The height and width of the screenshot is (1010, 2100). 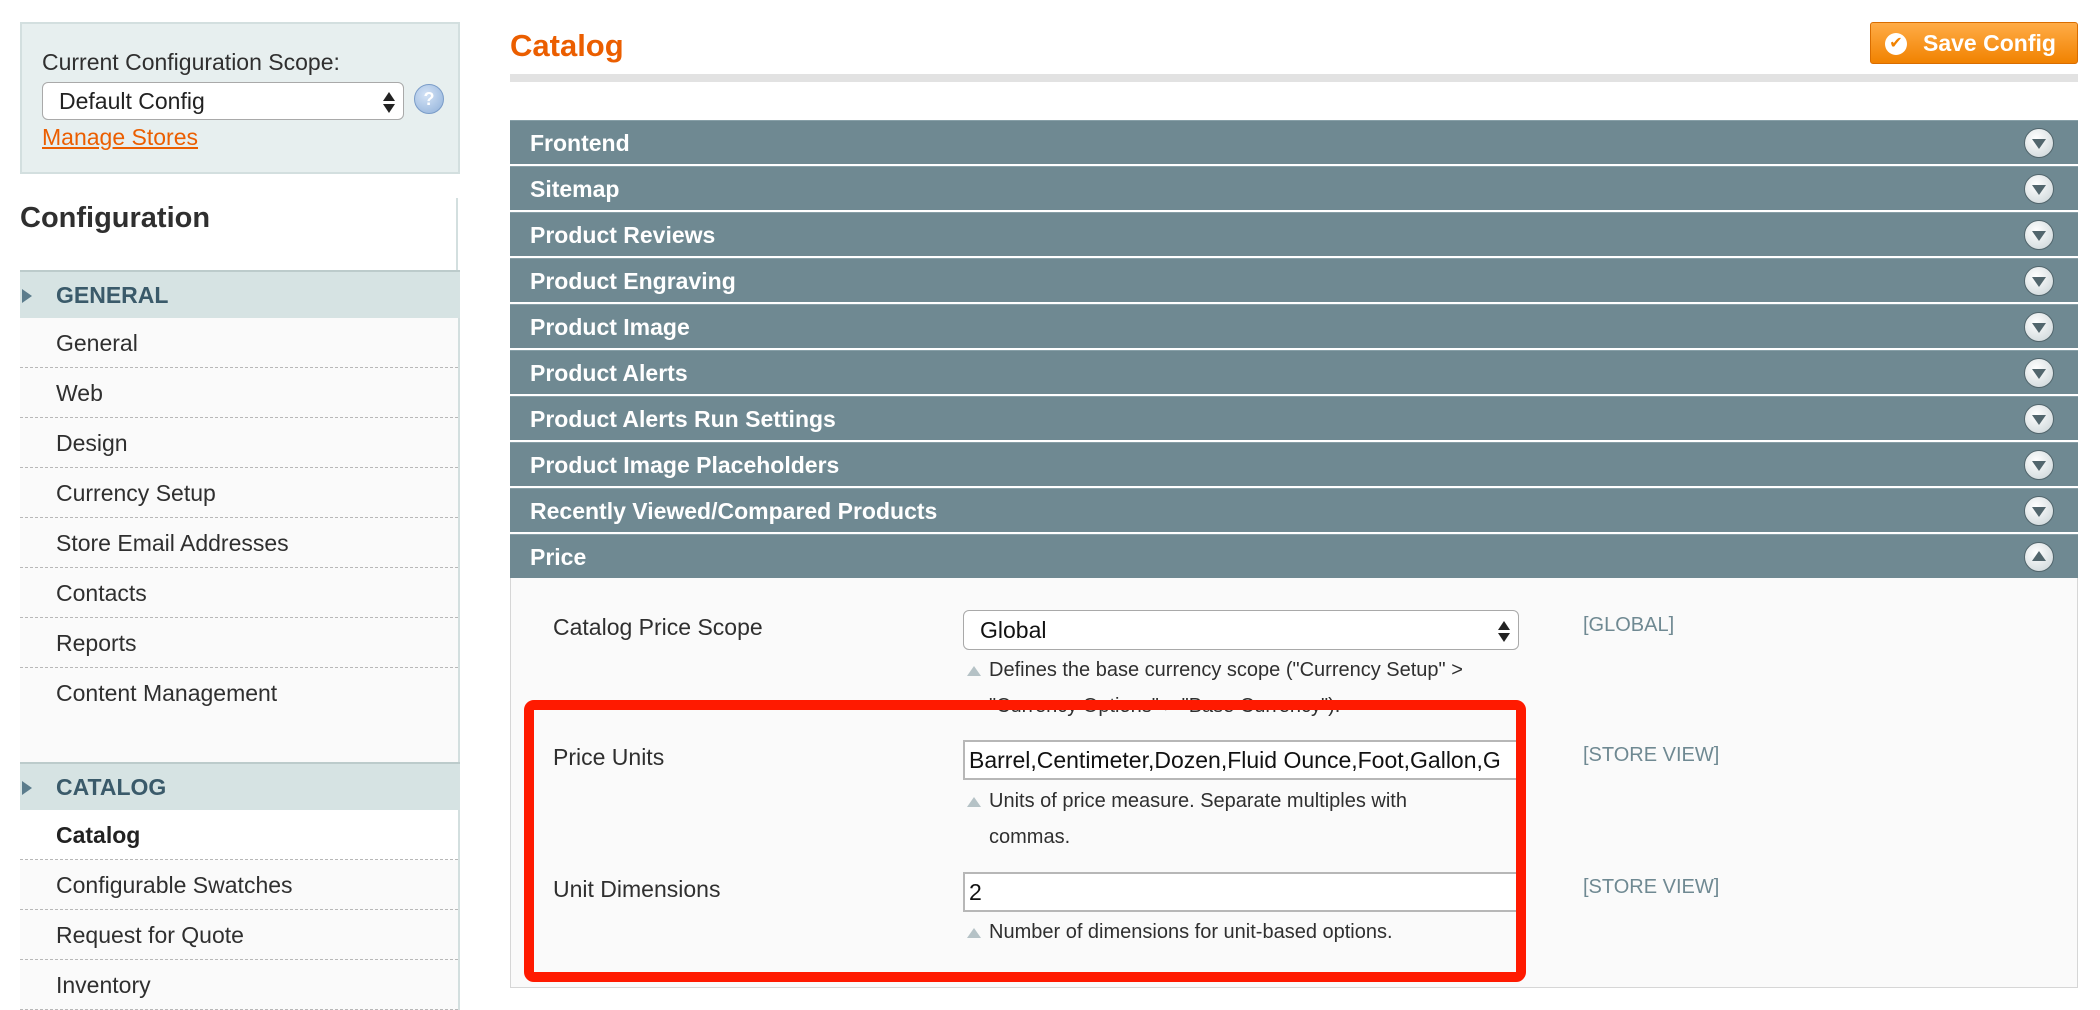 I want to click on sidebar-item-catalog: Catalog, so click(x=239, y=835).